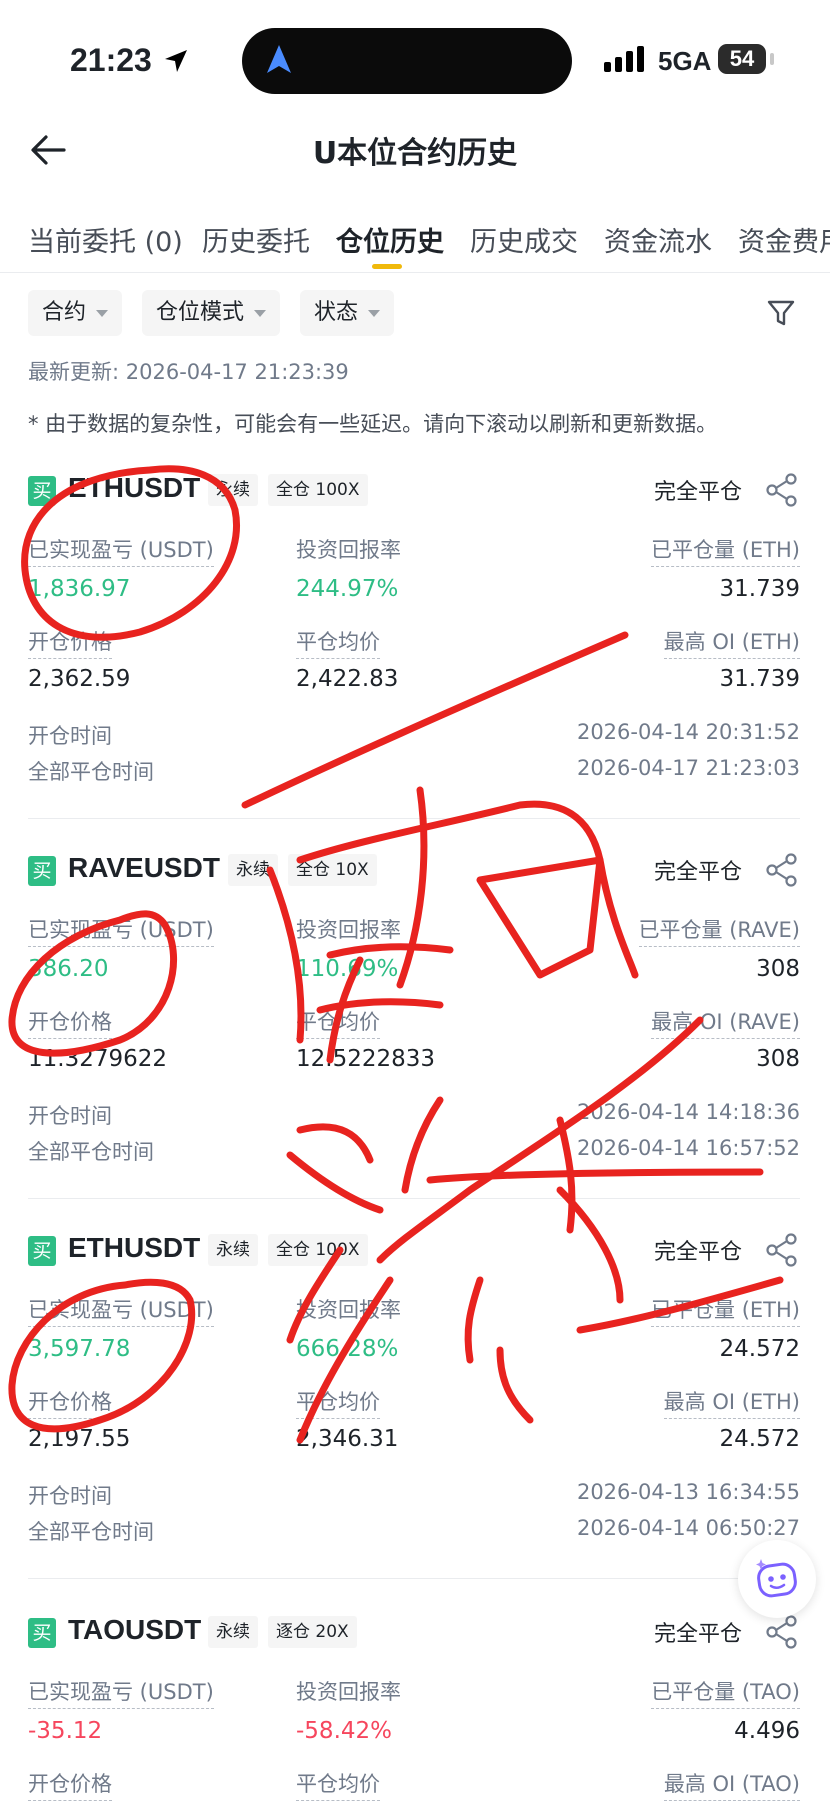 The image size is (830, 1804). Describe the element at coordinates (79, 679) in the screenshot. I see `entry-price-value: 2,362.59` at that location.